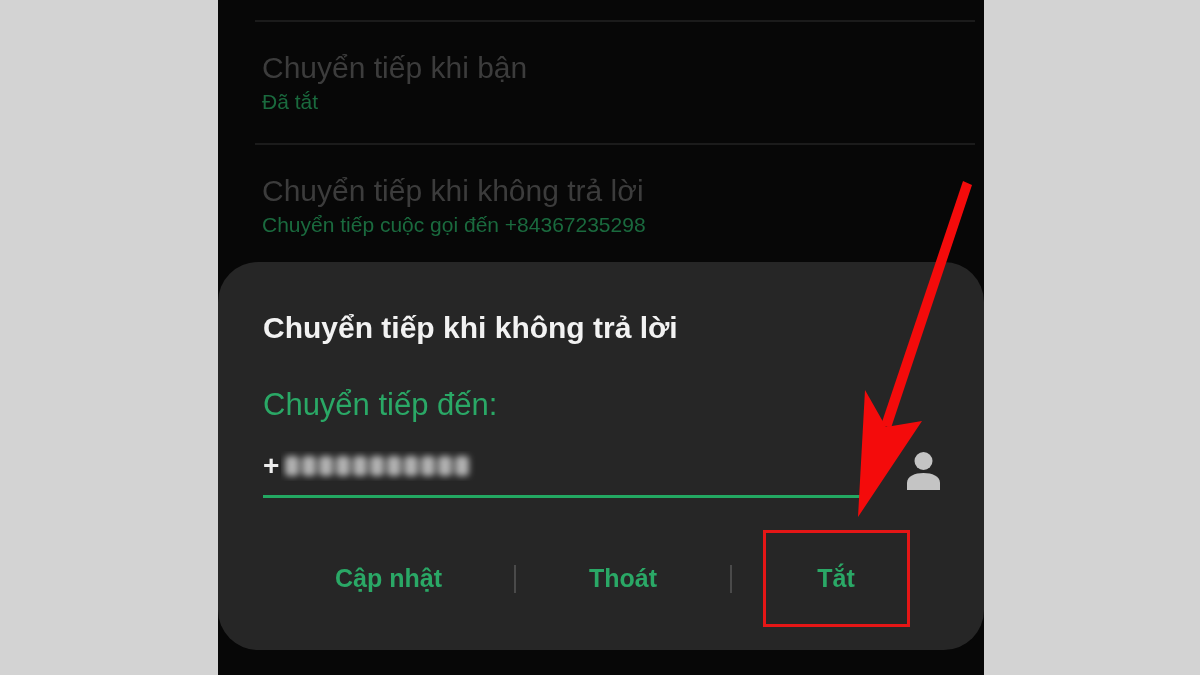 The height and width of the screenshot is (675, 1200). Describe the element at coordinates (290, 102) in the screenshot. I see `setting-status: Đã tắt` at that location.